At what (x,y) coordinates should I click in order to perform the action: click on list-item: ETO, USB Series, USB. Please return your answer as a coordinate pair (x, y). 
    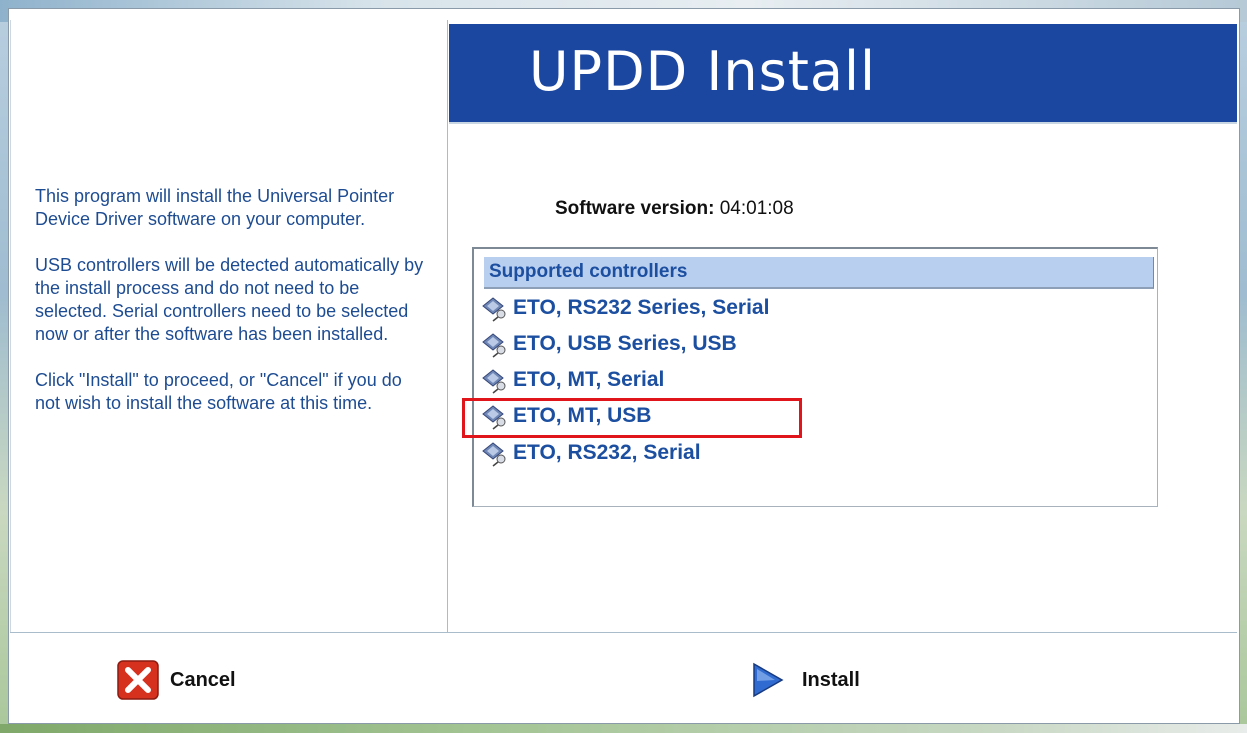
    Looking at the image, I should click on (608, 344).